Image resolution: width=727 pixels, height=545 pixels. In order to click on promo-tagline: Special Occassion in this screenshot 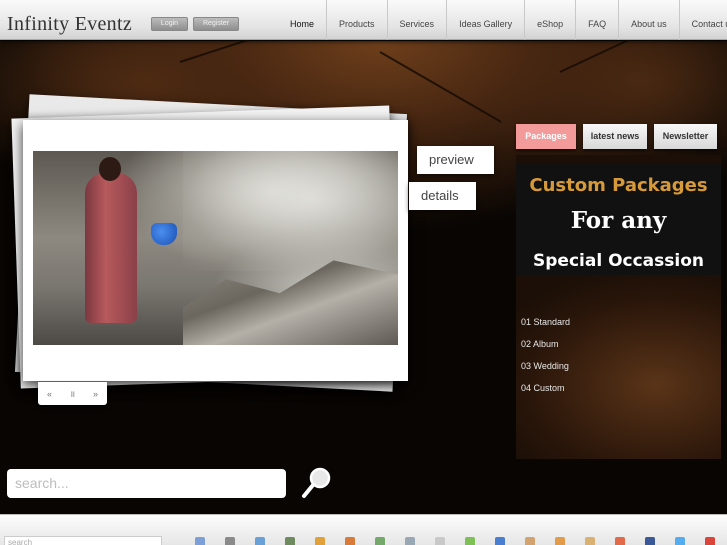, I will do `click(618, 261)`.